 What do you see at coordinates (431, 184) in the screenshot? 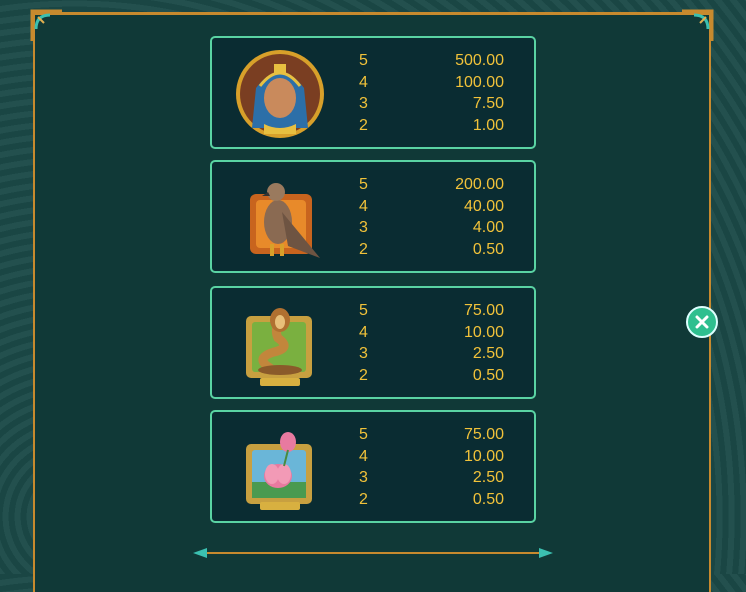
I see `pay-row: 5 200.00` at bounding box center [431, 184].